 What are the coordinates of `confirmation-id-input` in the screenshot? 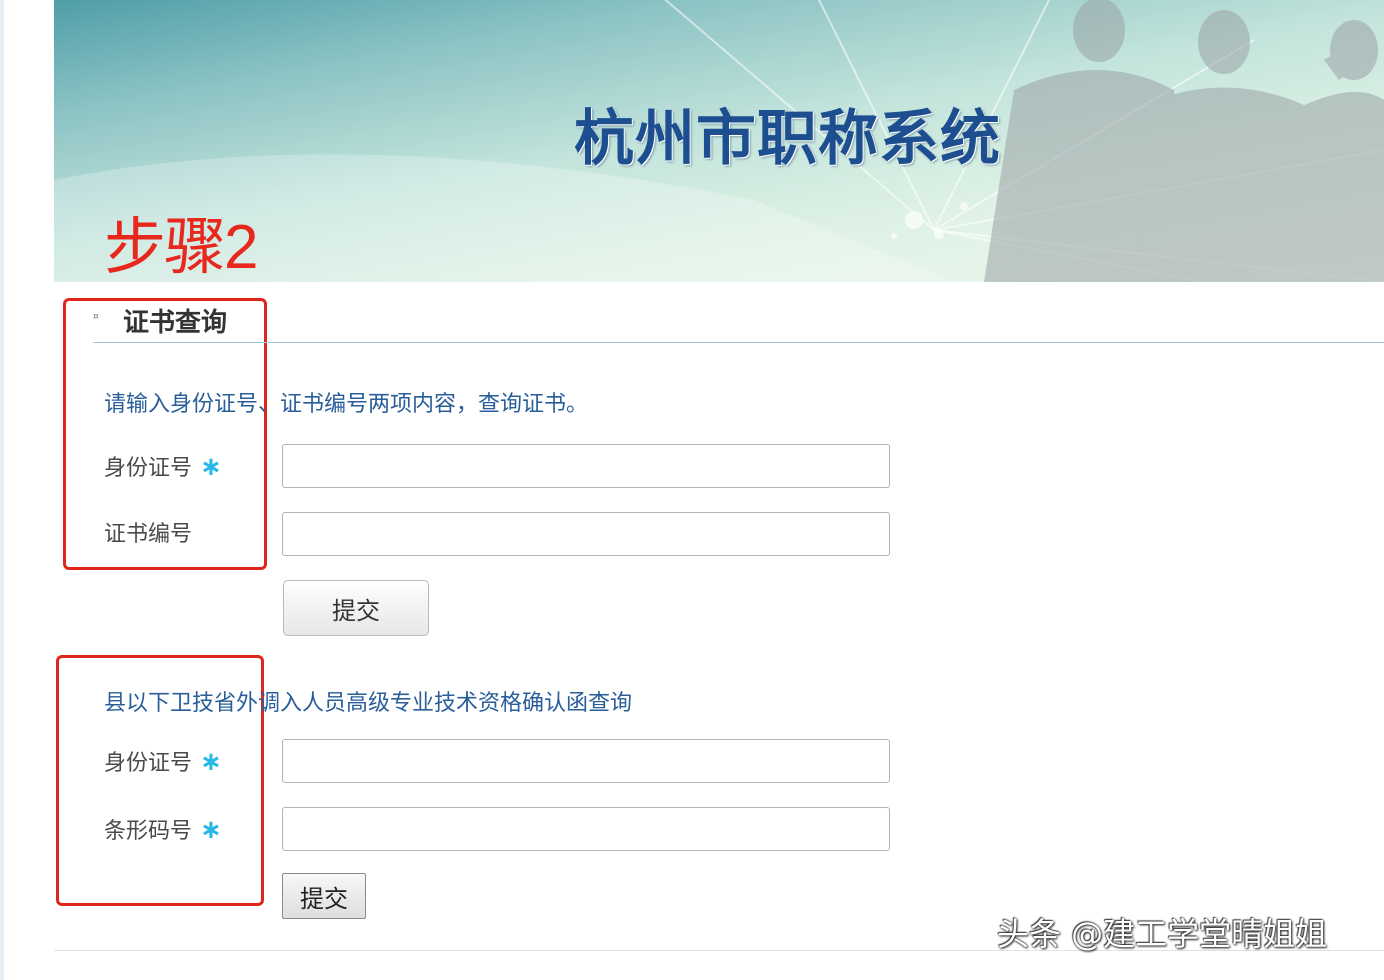 It's located at (586, 761).